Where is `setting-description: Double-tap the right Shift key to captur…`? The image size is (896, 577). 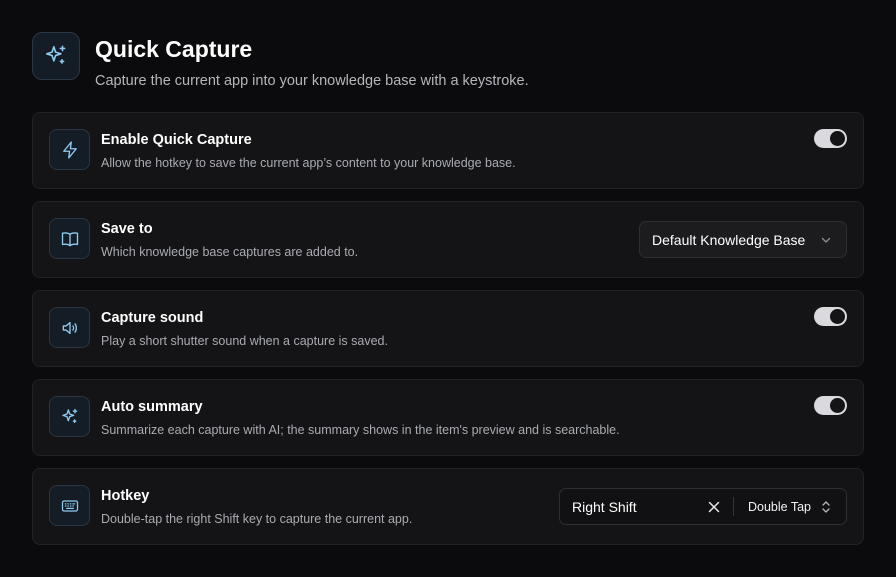 setting-description: Double-tap the right Shift key to captur… is located at coordinates (257, 519).